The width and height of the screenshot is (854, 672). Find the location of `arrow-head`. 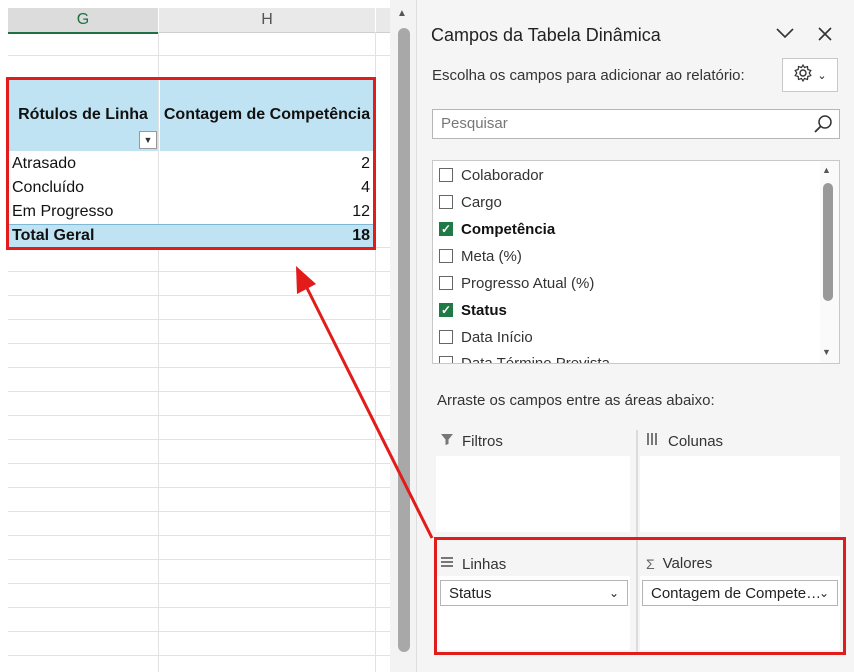

arrow-head is located at coordinates (306, 280).